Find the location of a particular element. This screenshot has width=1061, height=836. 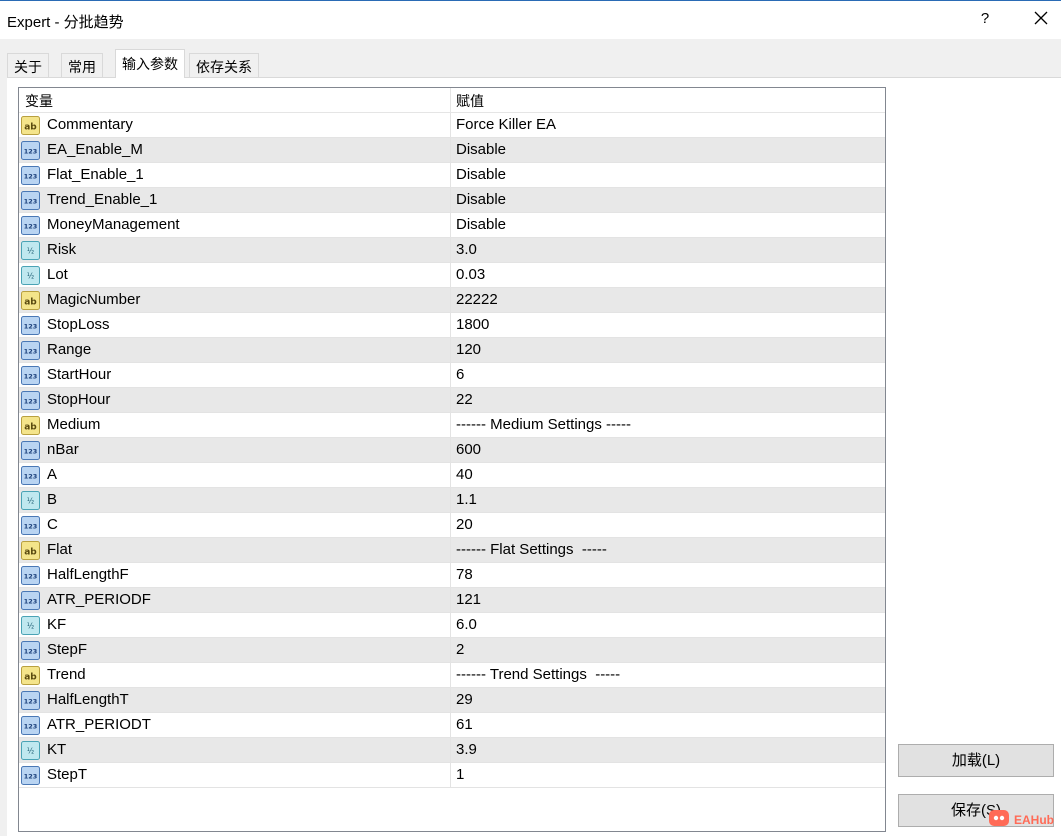

table-row: 123 StopHour 22 is located at coordinates (452, 400).